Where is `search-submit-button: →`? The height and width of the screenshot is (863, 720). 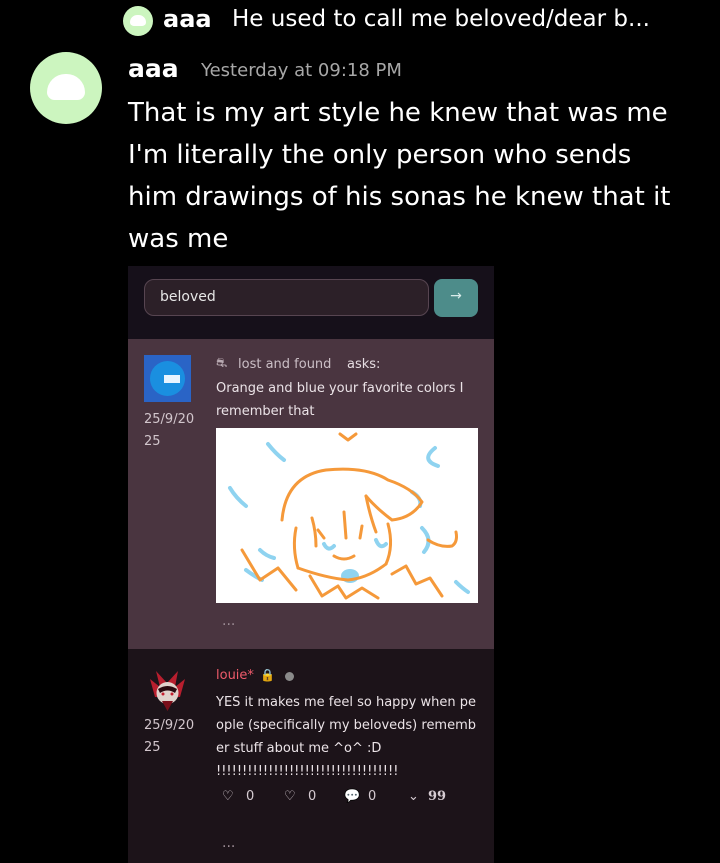 search-submit-button: → is located at coordinates (456, 298).